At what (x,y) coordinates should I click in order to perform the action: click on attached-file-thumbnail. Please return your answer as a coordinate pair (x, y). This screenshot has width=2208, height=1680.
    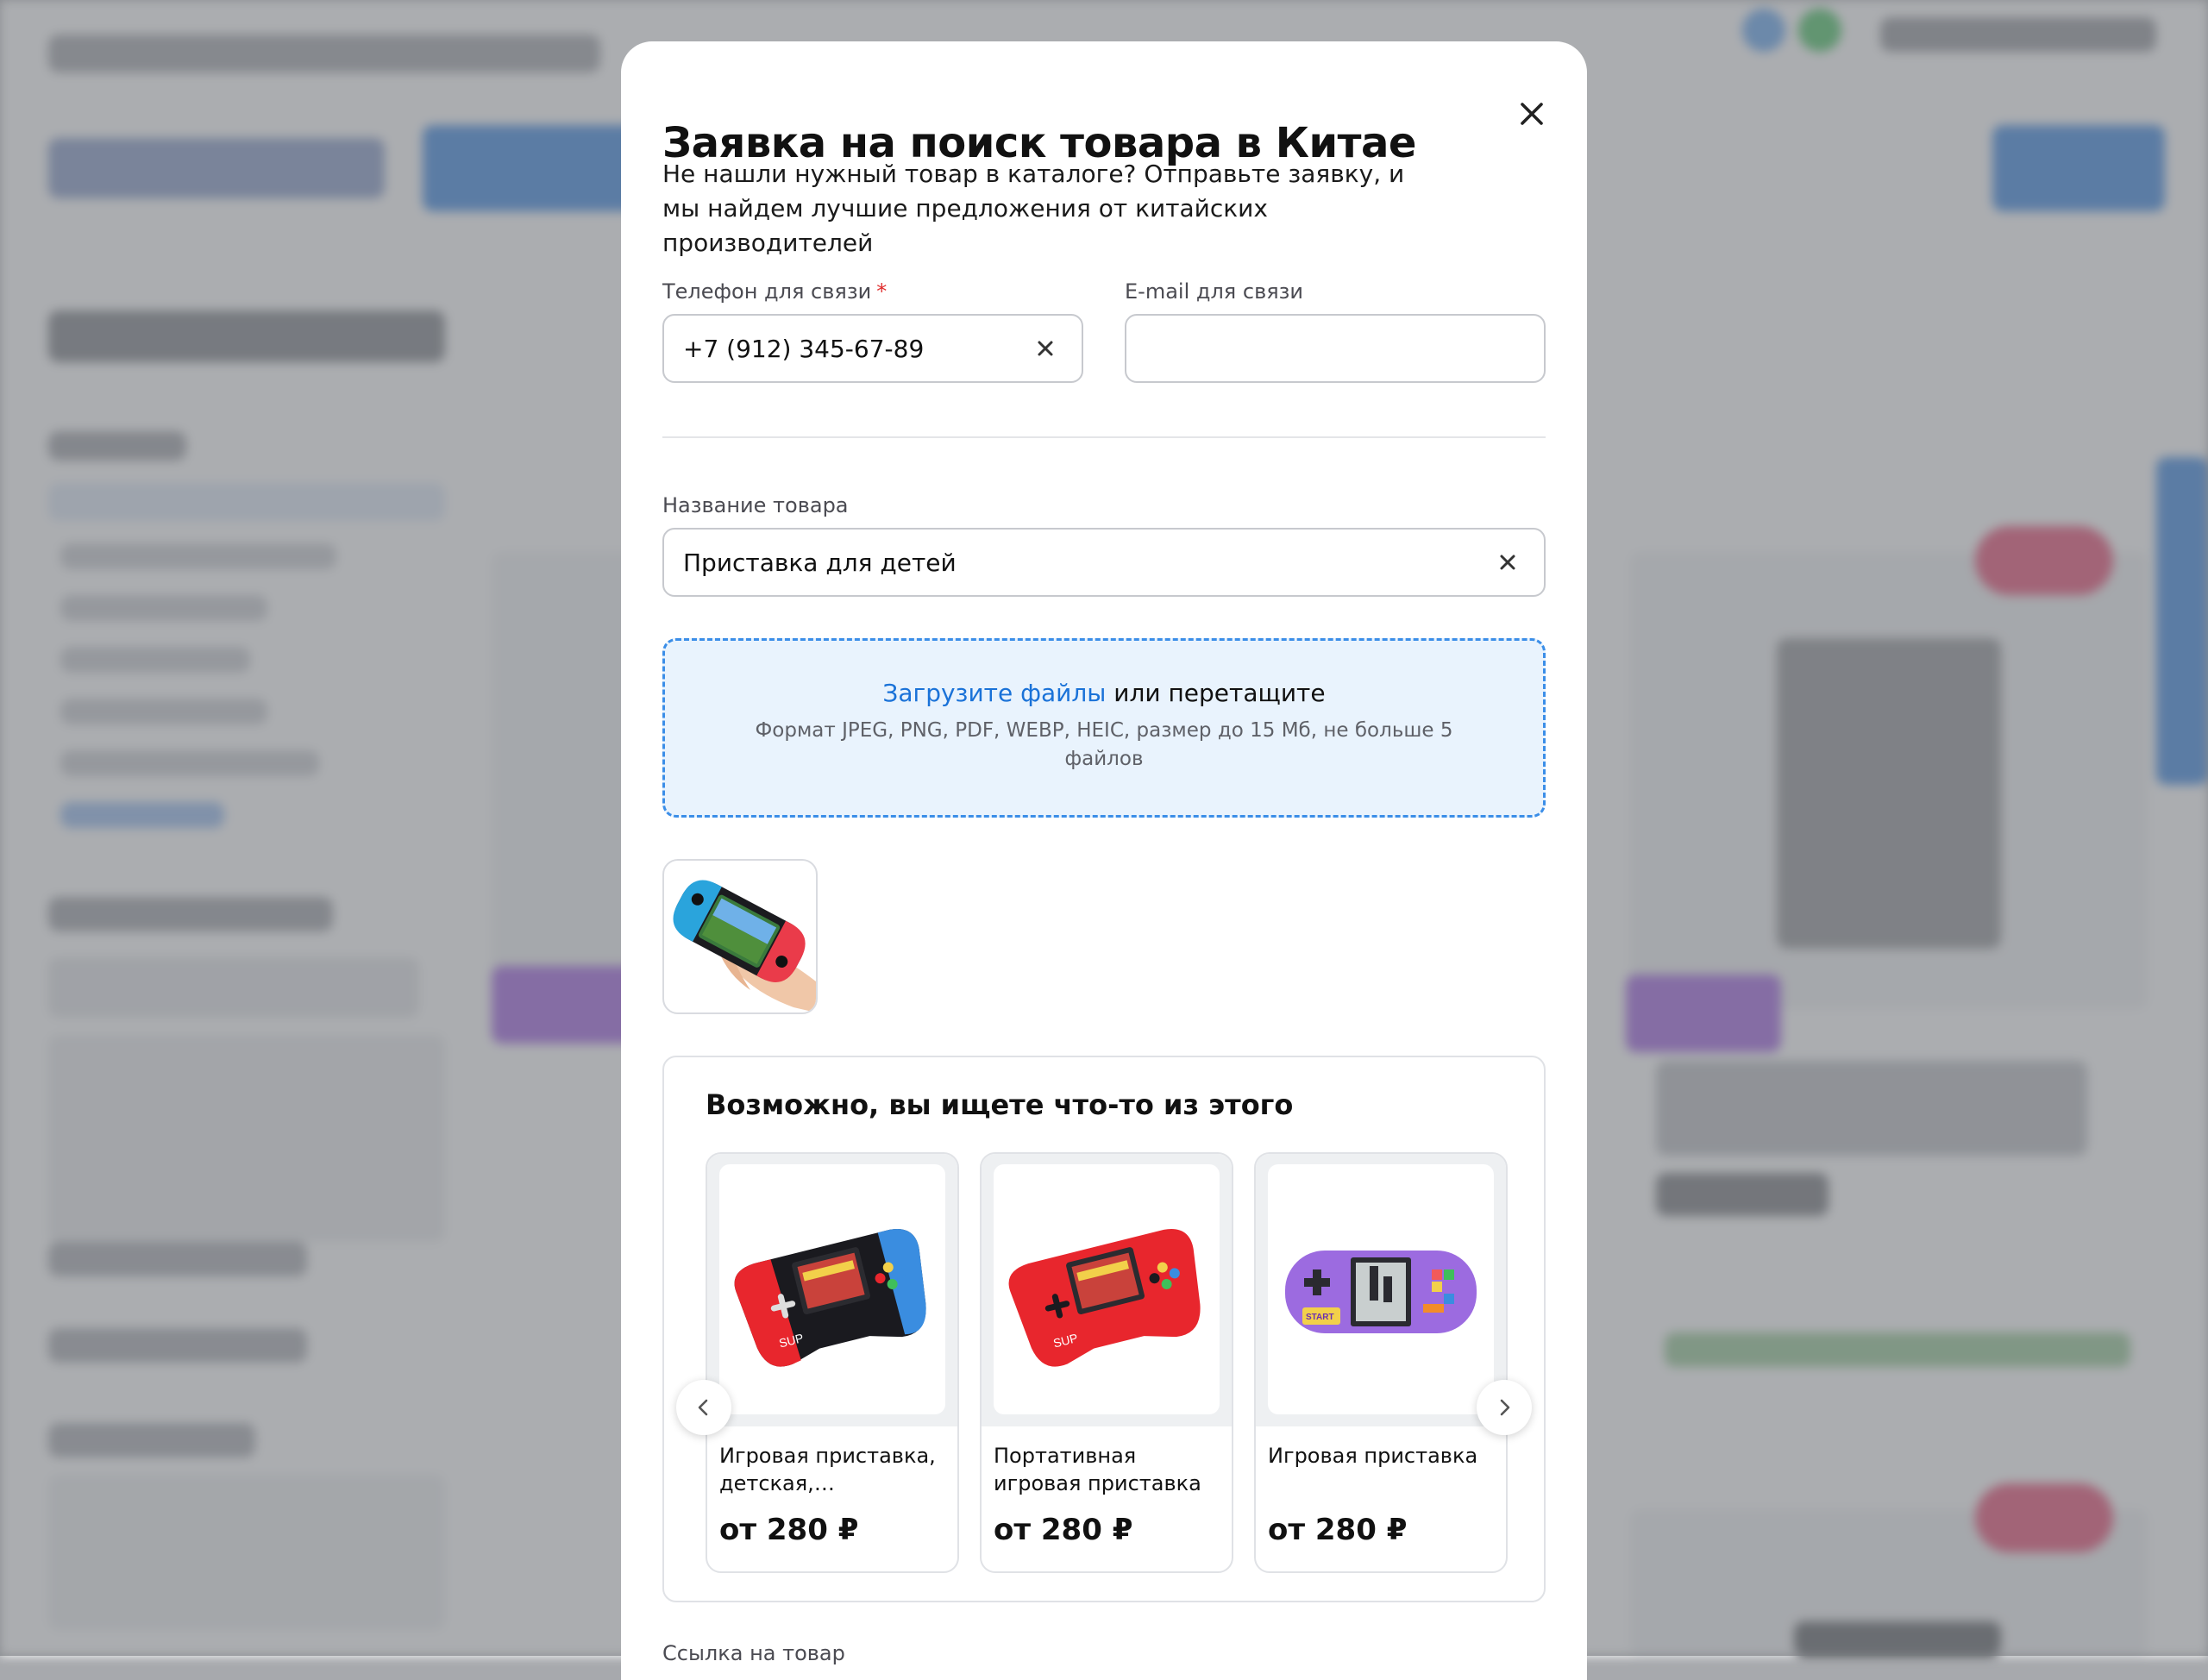
    Looking at the image, I should click on (740, 937).